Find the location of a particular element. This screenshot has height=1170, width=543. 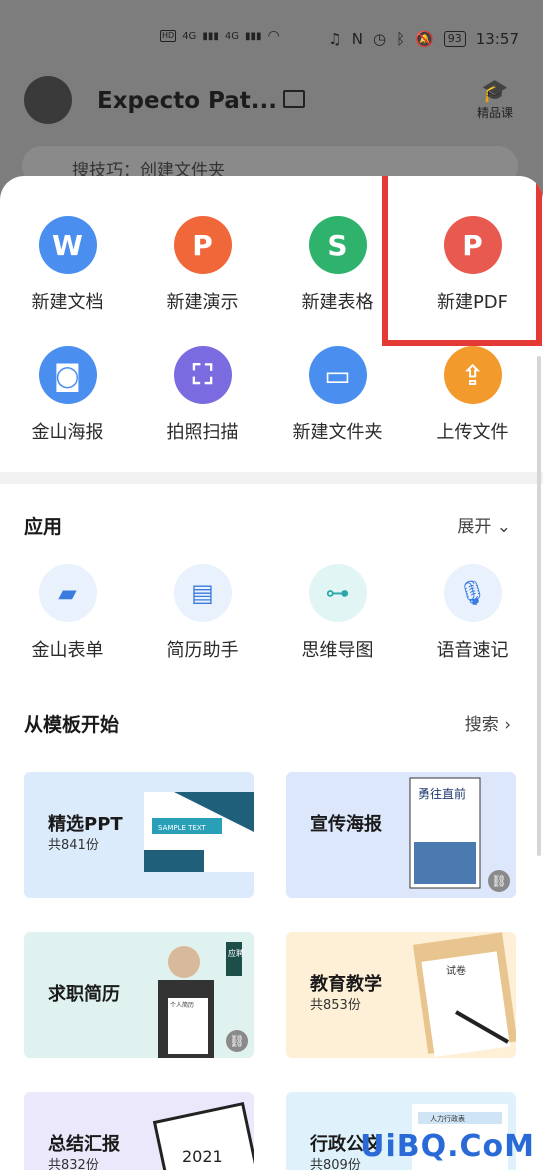

admin-doc-label: 人力行政表 is located at coordinates (447, 1118).